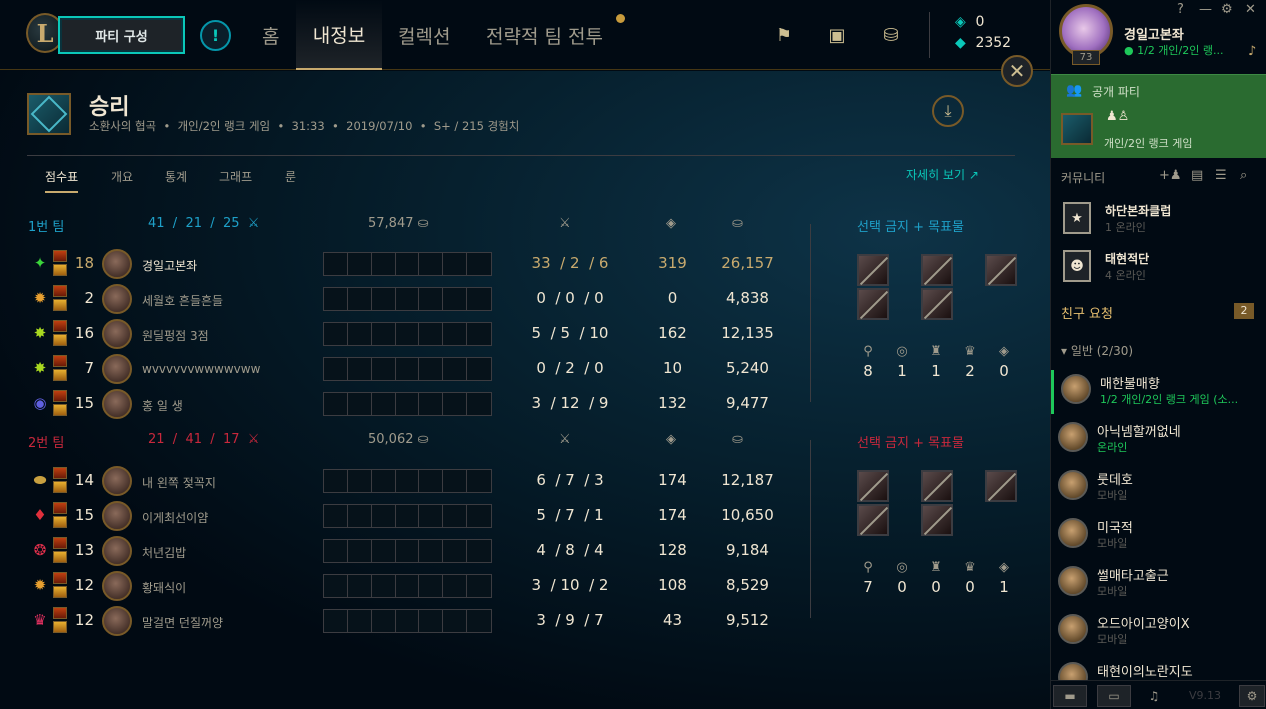 The width and height of the screenshot is (1266, 709). Describe the element at coordinates (1158, 536) in the screenshot. I see `friend-item: 미국적 모바일` at that location.